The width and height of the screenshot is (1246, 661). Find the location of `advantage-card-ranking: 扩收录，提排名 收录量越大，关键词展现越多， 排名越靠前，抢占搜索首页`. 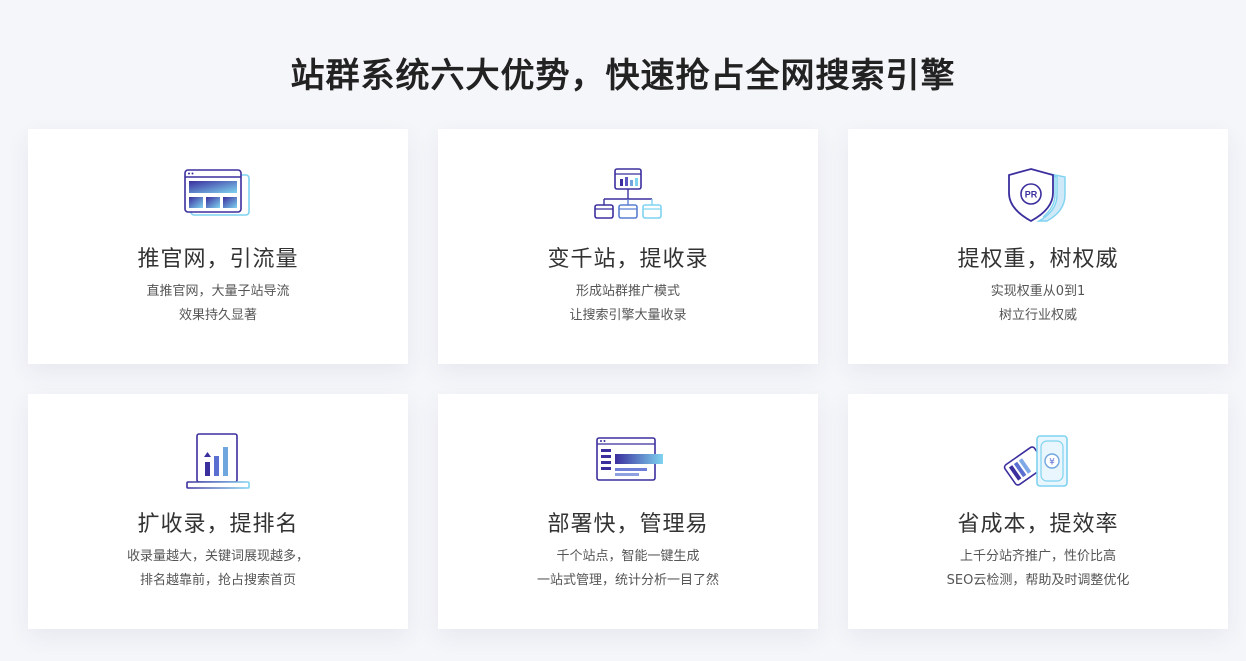

advantage-card-ranking: 扩收录，提排名 收录量越大，关键词展现越多， 排名越靠前，抢占搜索首页 is located at coordinates (218, 511).